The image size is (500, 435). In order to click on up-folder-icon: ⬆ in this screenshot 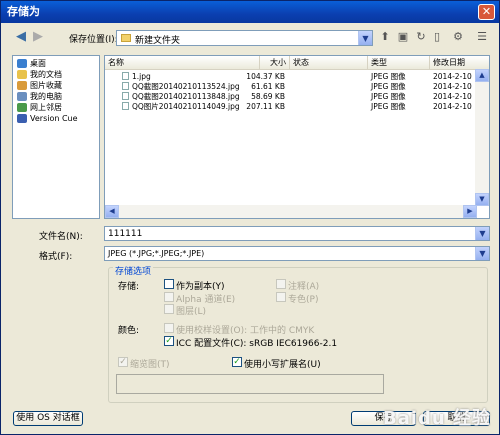, I will do `click(385, 37)`.